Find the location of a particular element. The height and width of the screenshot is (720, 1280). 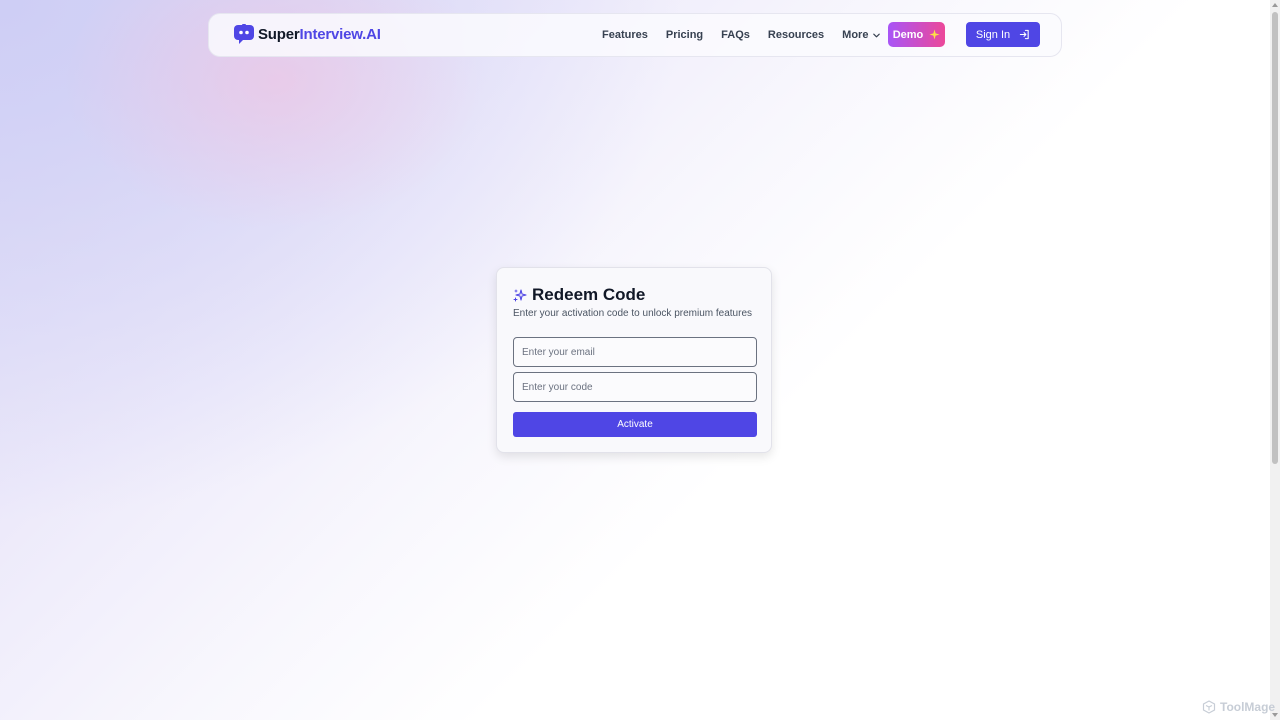

card-header: Redeem Code is located at coordinates (579, 295).